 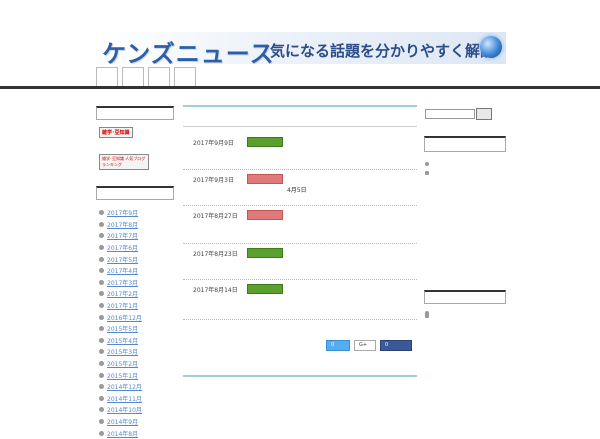 I want to click on archive-item: 2014年11月, so click(x=120, y=399).